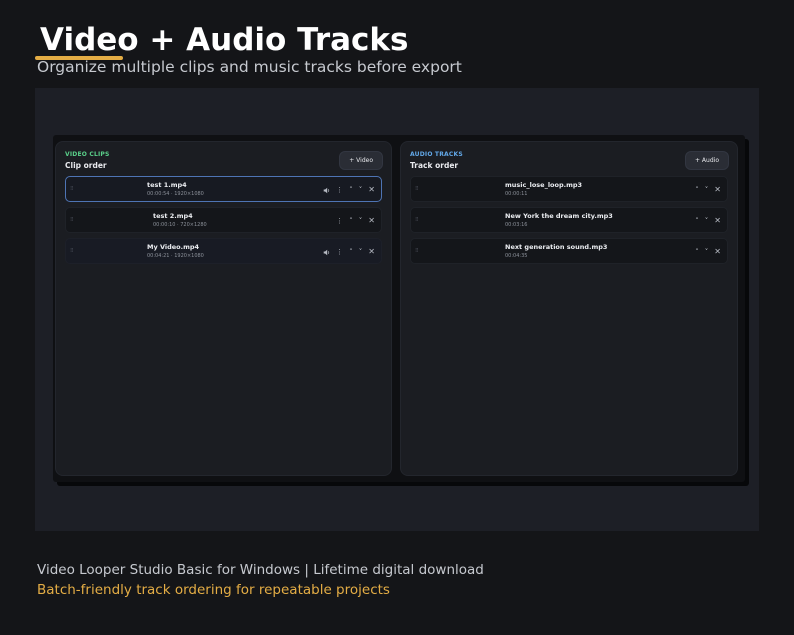 This screenshot has height=635, width=794. What do you see at coordinates (516, 225) in the screenshot?
I see `track-duration: 00:03:16` at bounding box center [516, 225].